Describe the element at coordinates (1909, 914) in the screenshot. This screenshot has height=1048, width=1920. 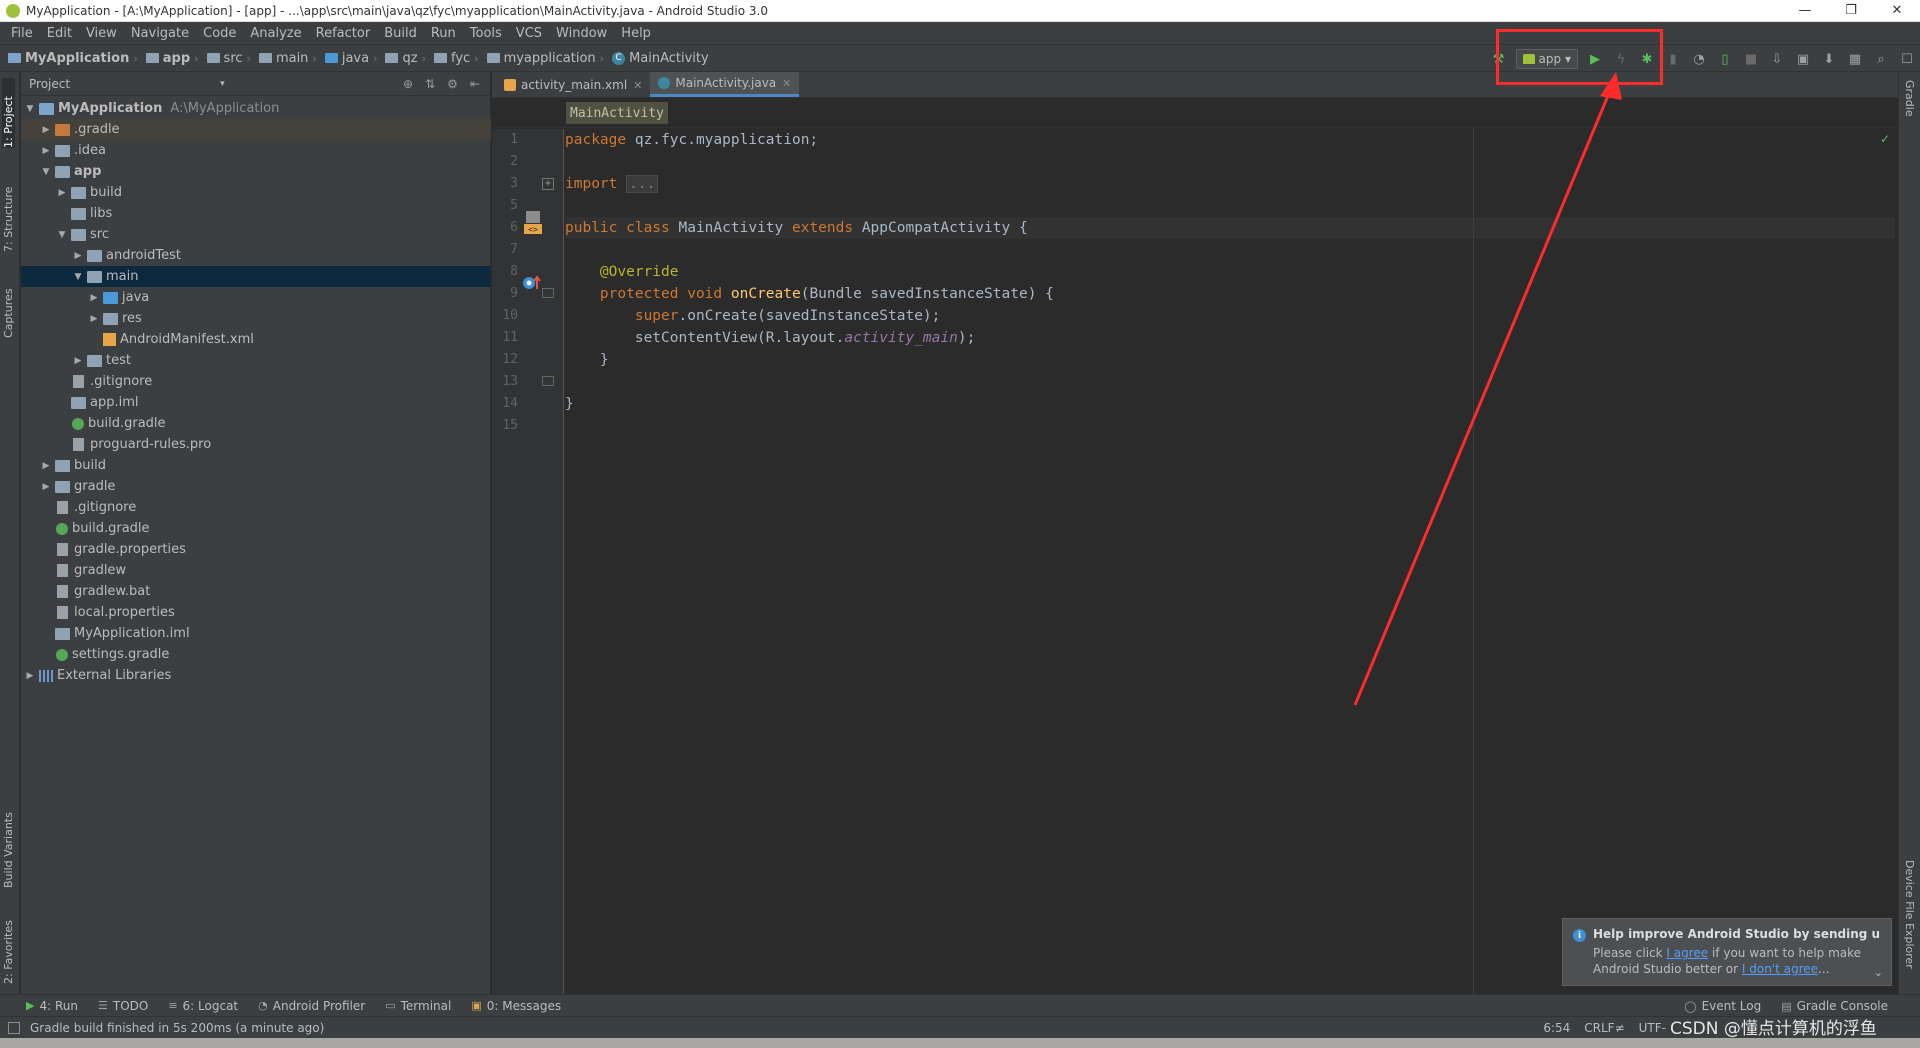
I see `tab-device-file-explorer: Device File Explorer` at that location.